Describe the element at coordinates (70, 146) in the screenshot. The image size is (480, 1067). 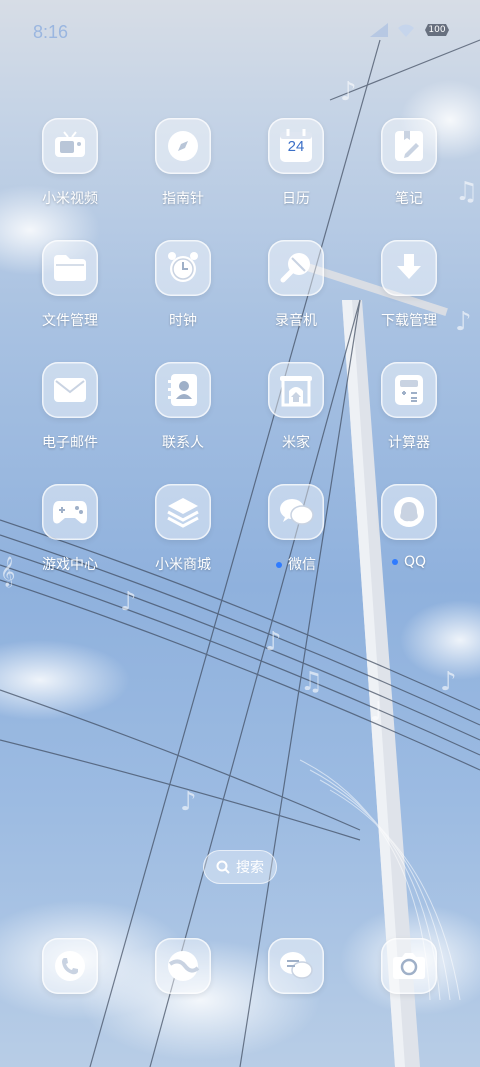
I see `tv-icon` at that location.